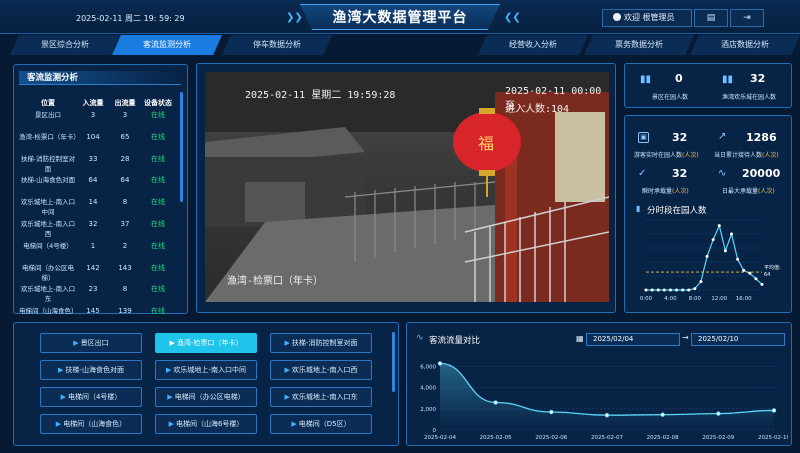 The image size is (800, 453). Describe the element at coordinates (125, 136) in the screenshot. I see `row-outflow: 65` at that location.